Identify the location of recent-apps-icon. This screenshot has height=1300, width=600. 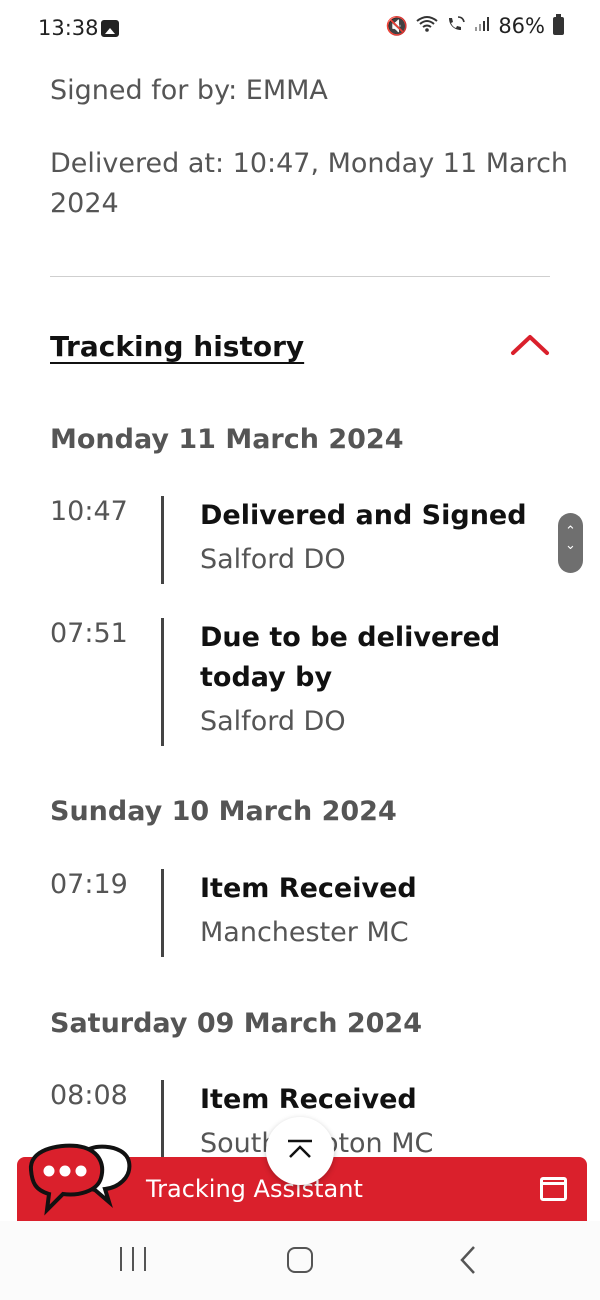
(133, 1259).